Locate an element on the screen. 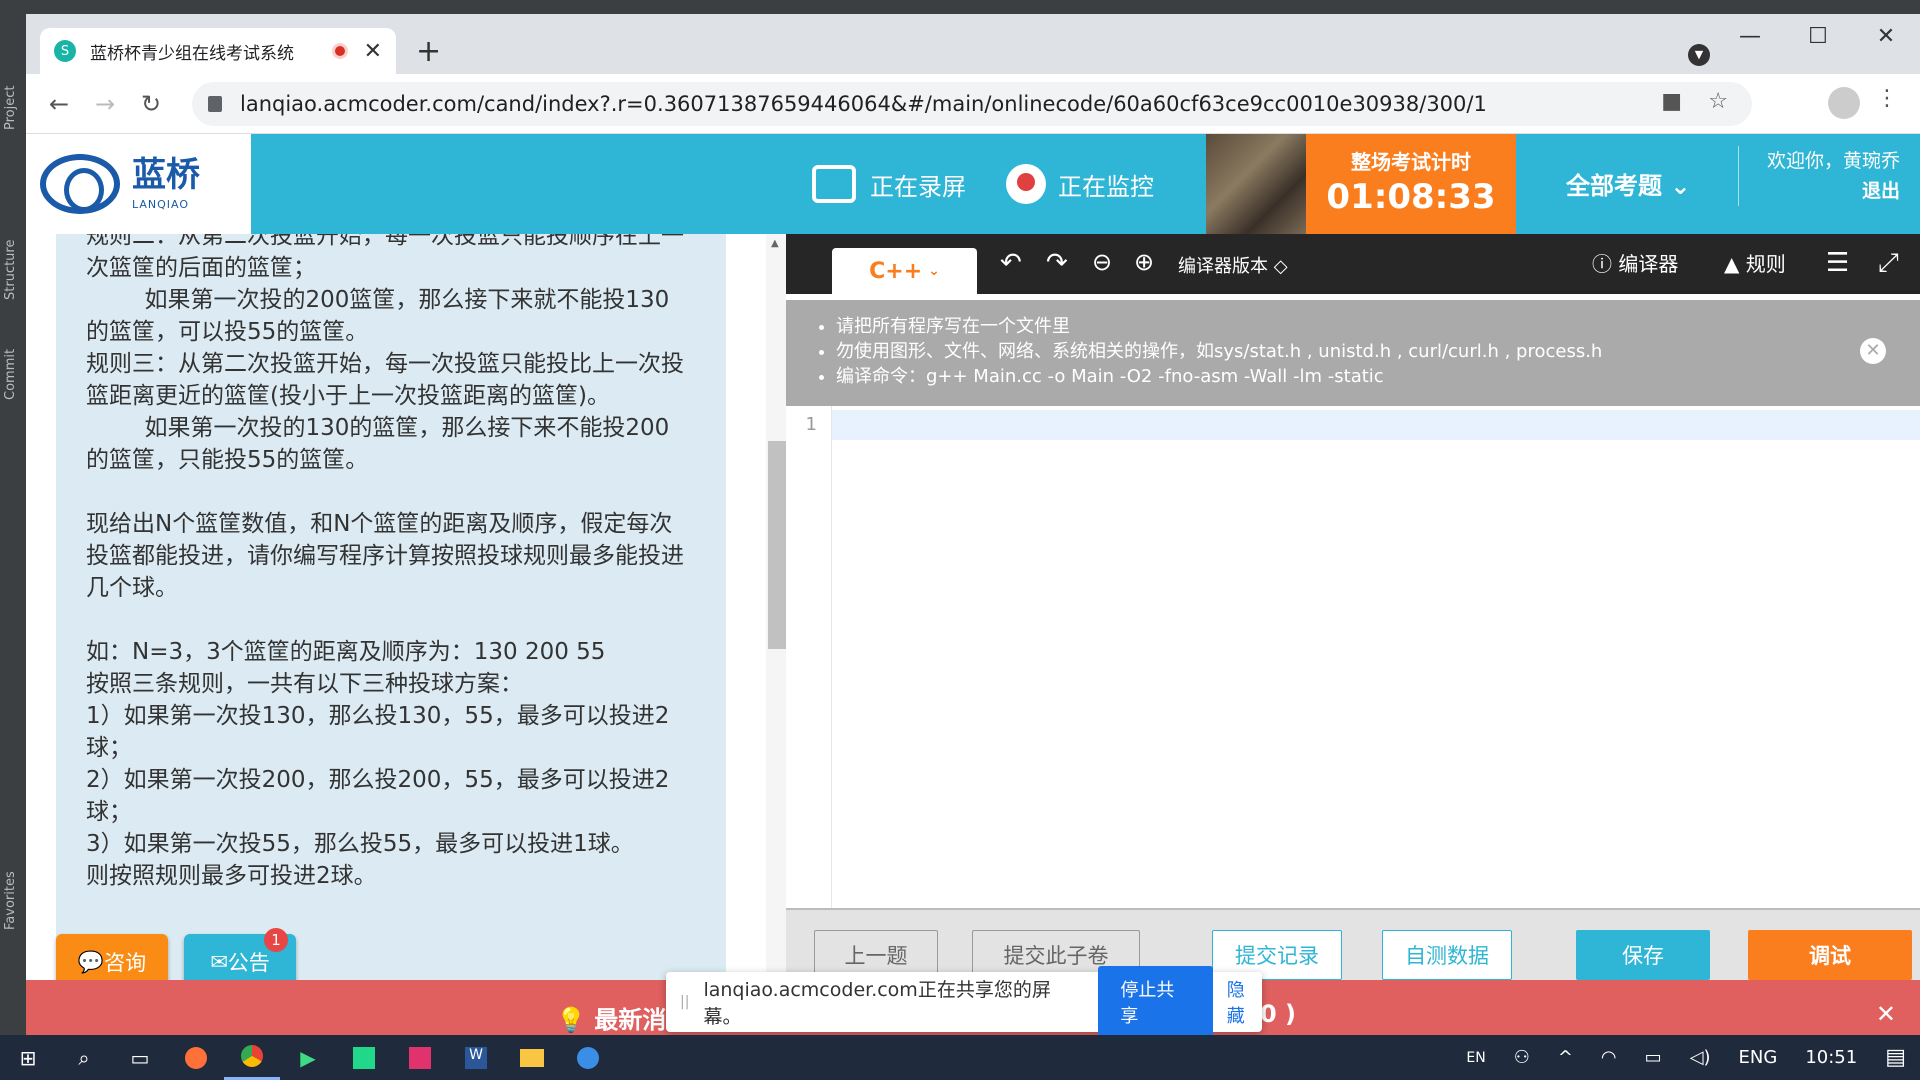 This screenshot has width=1920, height=1080. maximize-icon: ☐ is located at coordinates (1818, 36).